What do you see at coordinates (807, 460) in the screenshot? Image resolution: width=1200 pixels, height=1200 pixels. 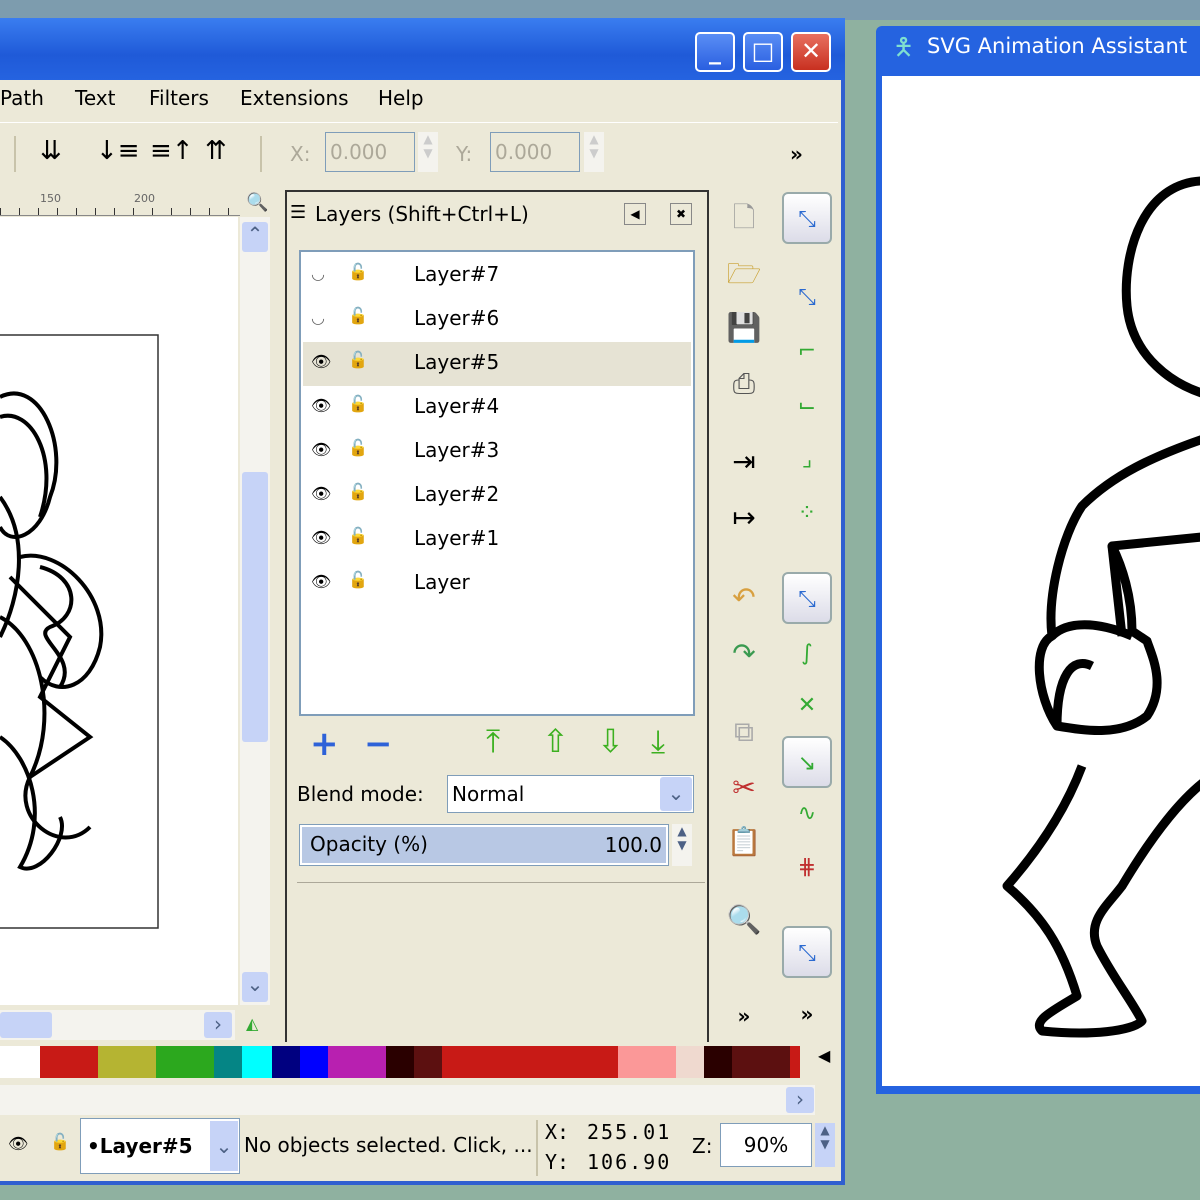 I see `snap-bbox-midpoint-icon: ⌟` at bounding box center [807, 460].